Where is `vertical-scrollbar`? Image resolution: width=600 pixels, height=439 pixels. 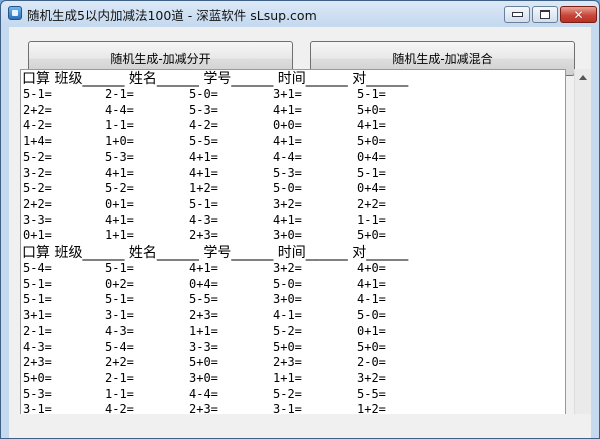 vertical-scrollbar is located at coordinates (582, 241).